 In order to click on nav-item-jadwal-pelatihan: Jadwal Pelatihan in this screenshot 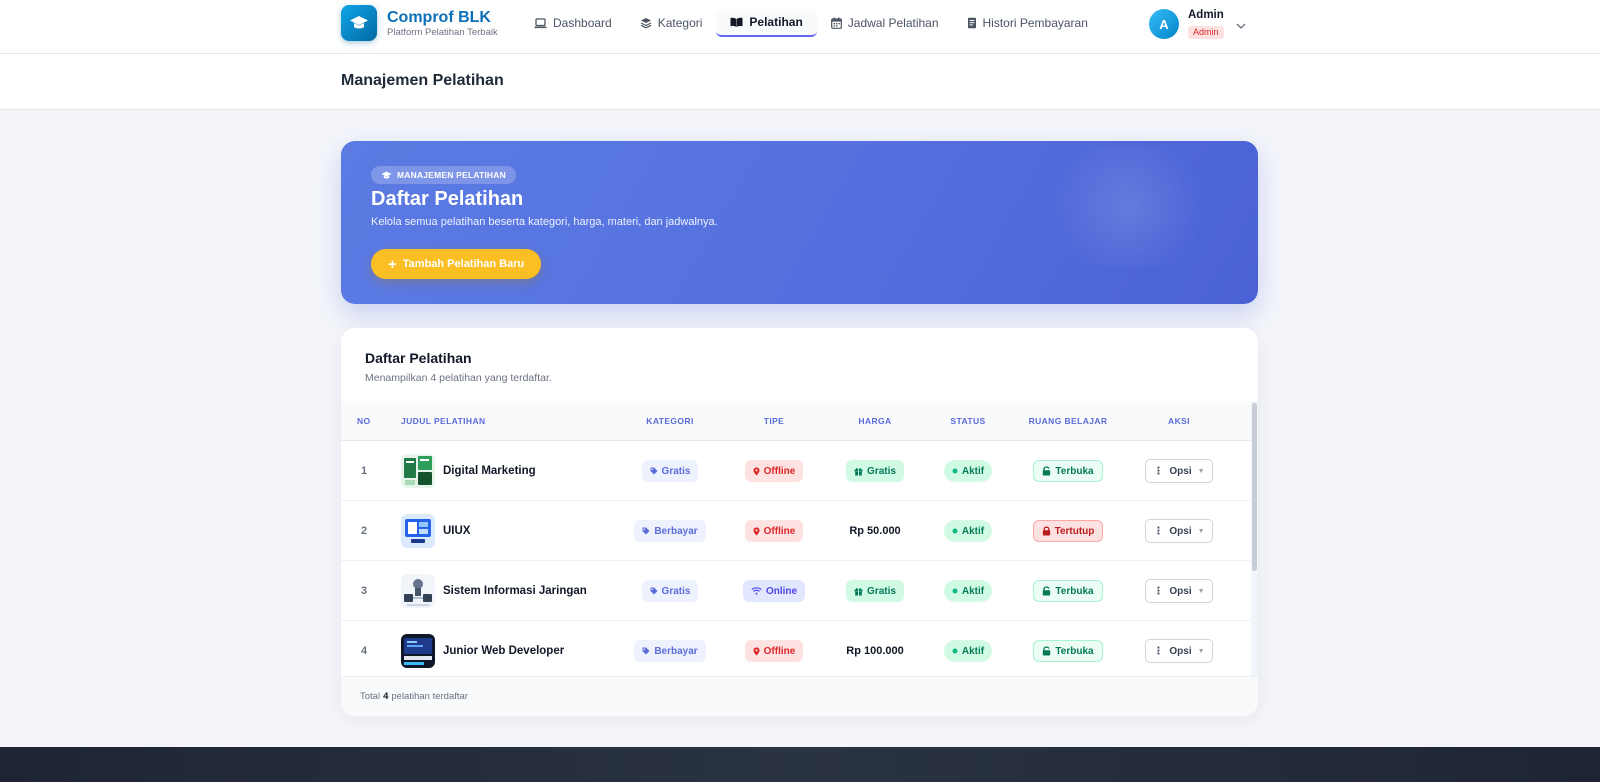, I will do `click(885, 23)`.